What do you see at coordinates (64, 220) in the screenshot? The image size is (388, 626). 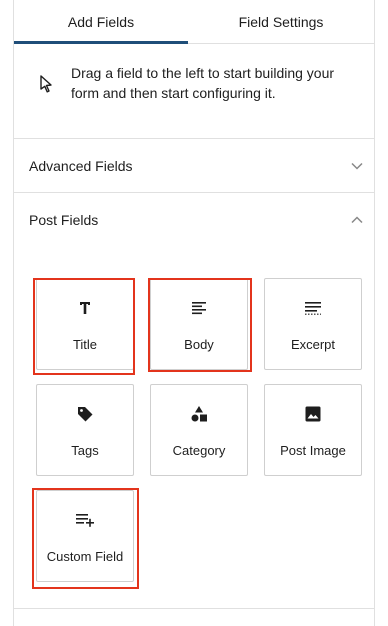 I see `section-label: Post Fields` at bounding box center [64, 220].